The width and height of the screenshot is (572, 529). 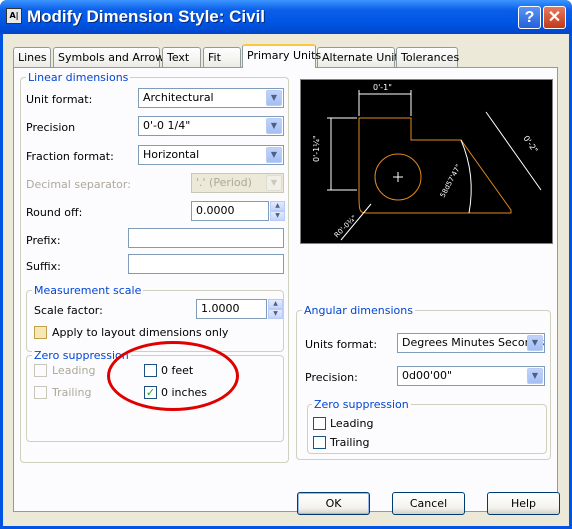 I want to click on title-bar: A| Modify Dimension Style: Civil ? ✕, so click(x=286, y=17).